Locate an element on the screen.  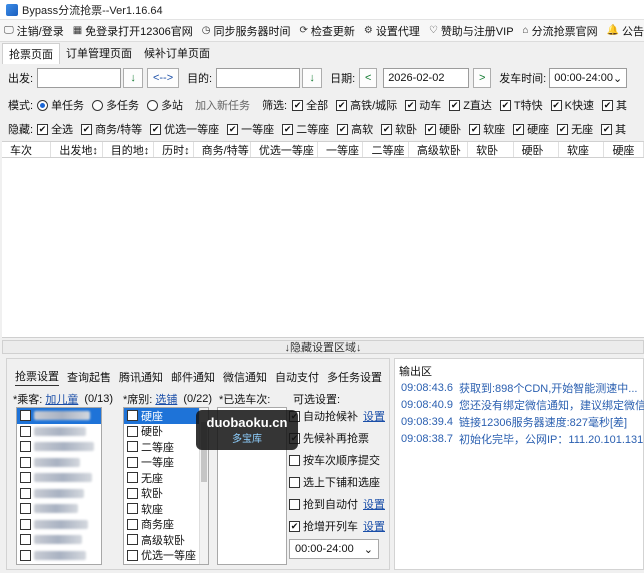
tab-orders: 订单管理页面 is located at coordinates (99, 53).